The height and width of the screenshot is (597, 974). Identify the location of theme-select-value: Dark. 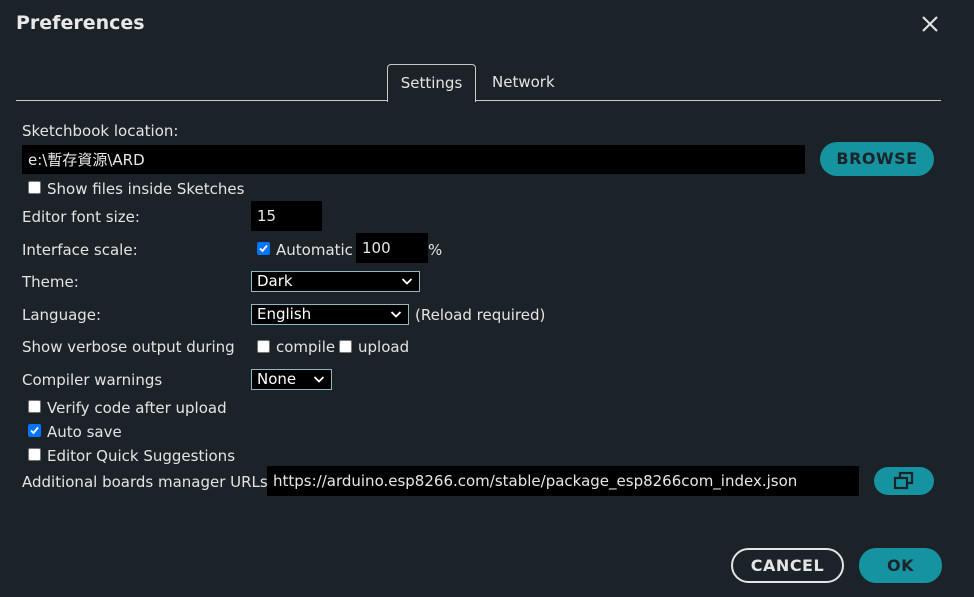
(275, 281).